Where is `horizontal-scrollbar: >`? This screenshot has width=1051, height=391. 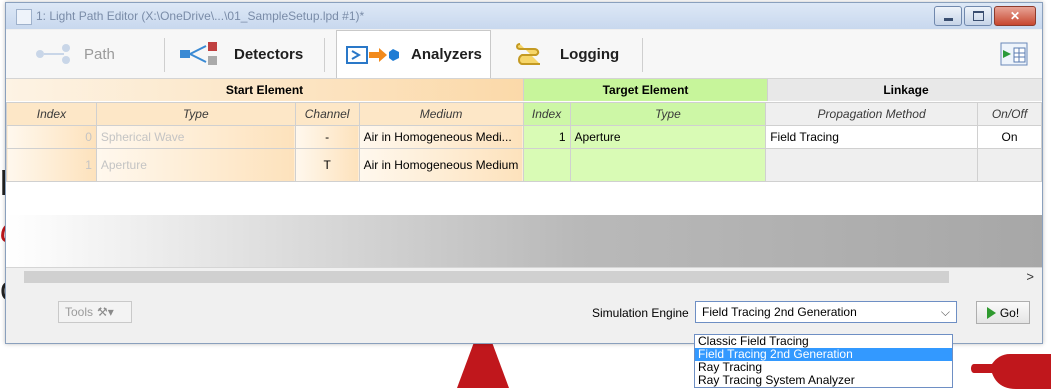 horizontal-scrollbar: > is located at coordinates (524, 276).